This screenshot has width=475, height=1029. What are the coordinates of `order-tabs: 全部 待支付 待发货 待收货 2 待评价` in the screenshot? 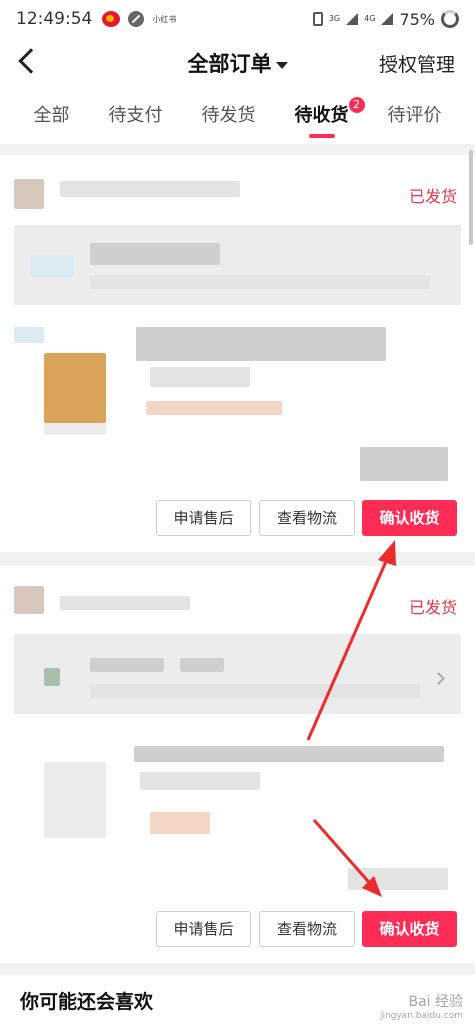 It's located at (237, 116).